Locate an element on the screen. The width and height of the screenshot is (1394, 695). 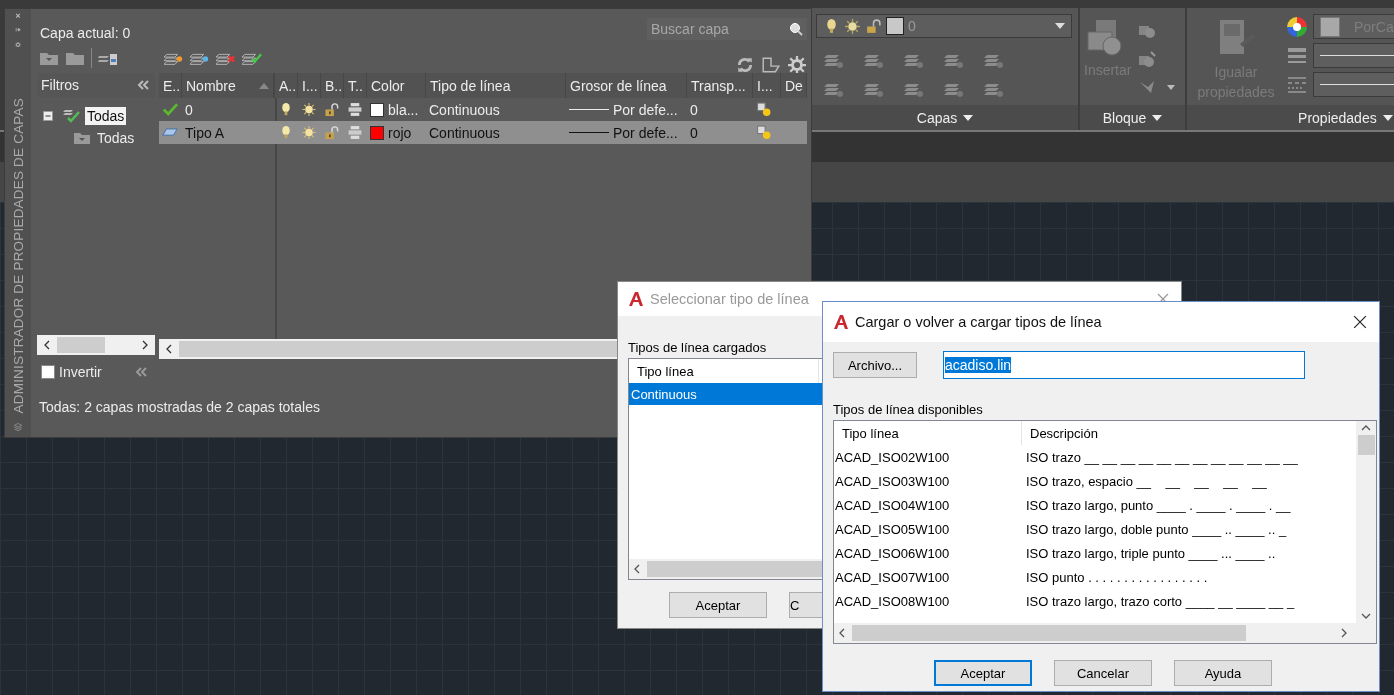
panel-title-button: Propiedades is located at coordinates (1290, 117).